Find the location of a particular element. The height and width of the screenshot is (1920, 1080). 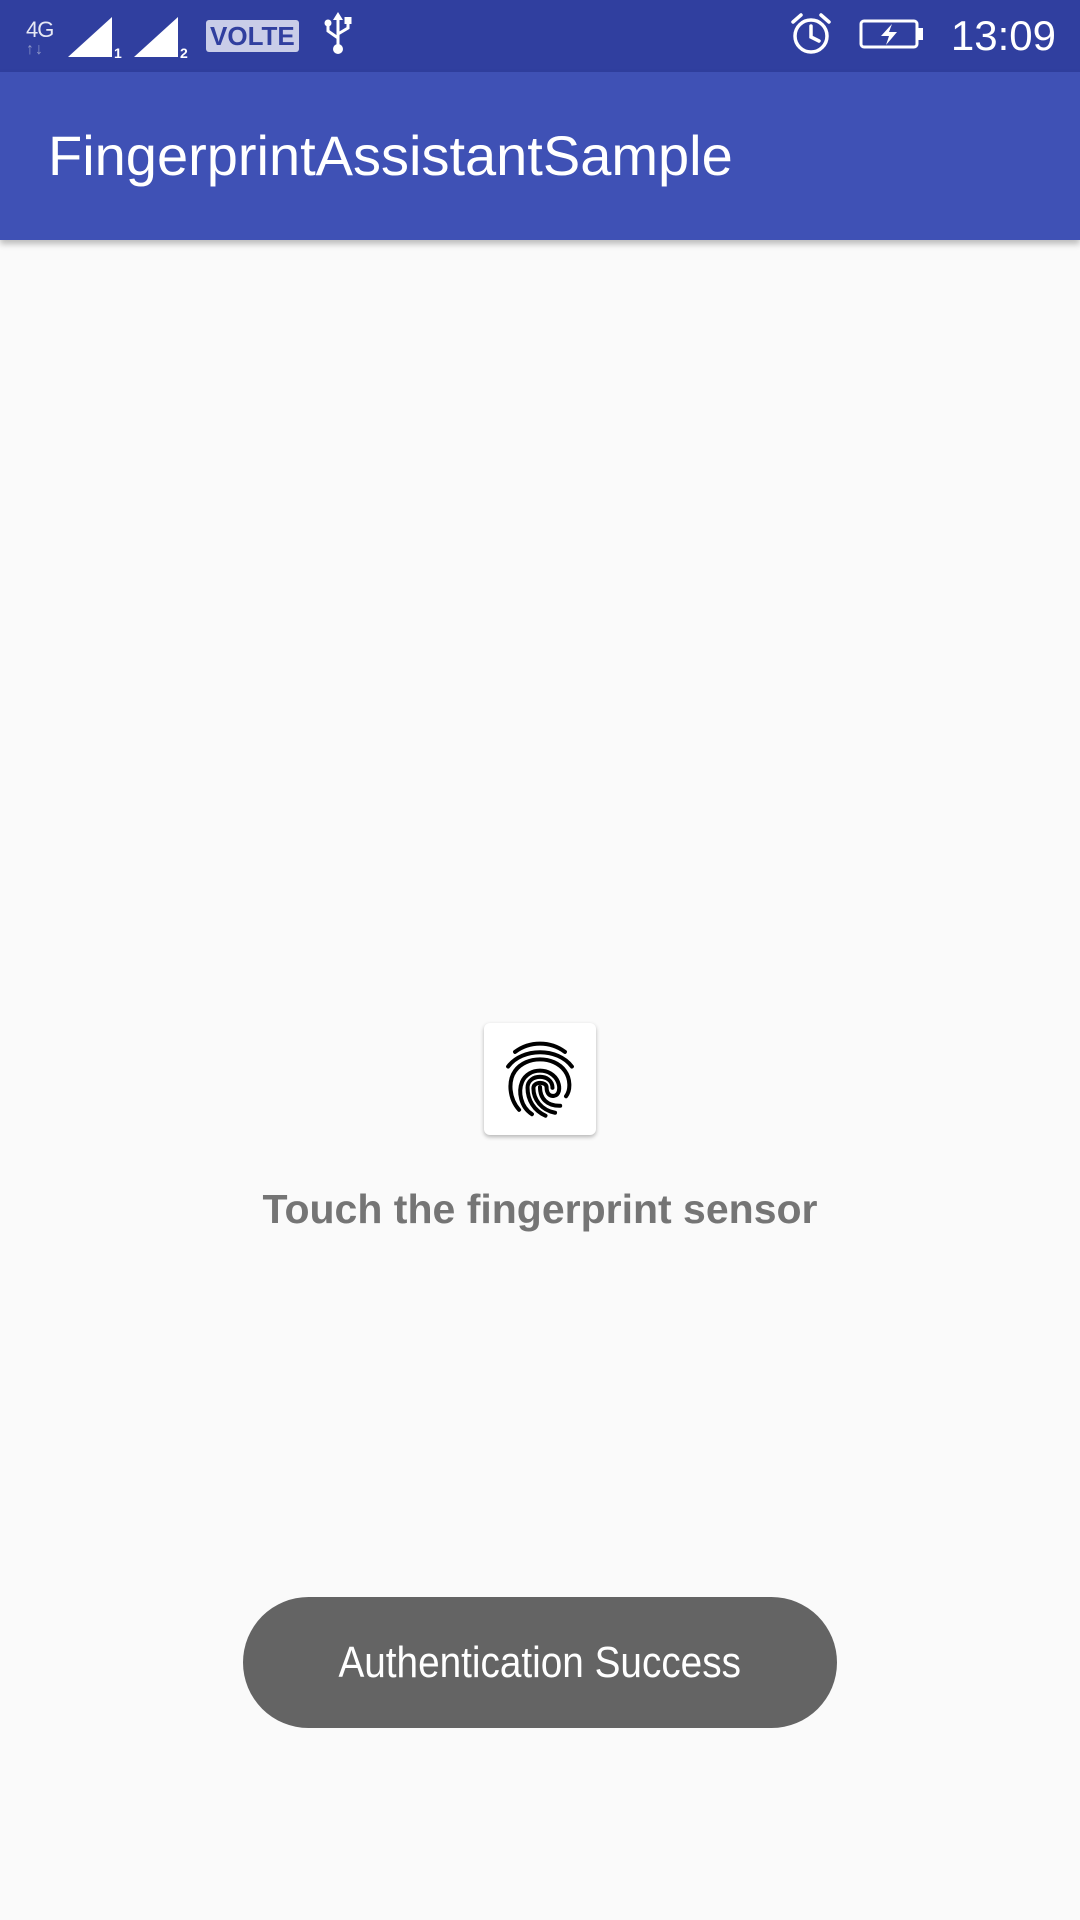

signal-icon-sim1: 1 is located at coordinates (98, 36).